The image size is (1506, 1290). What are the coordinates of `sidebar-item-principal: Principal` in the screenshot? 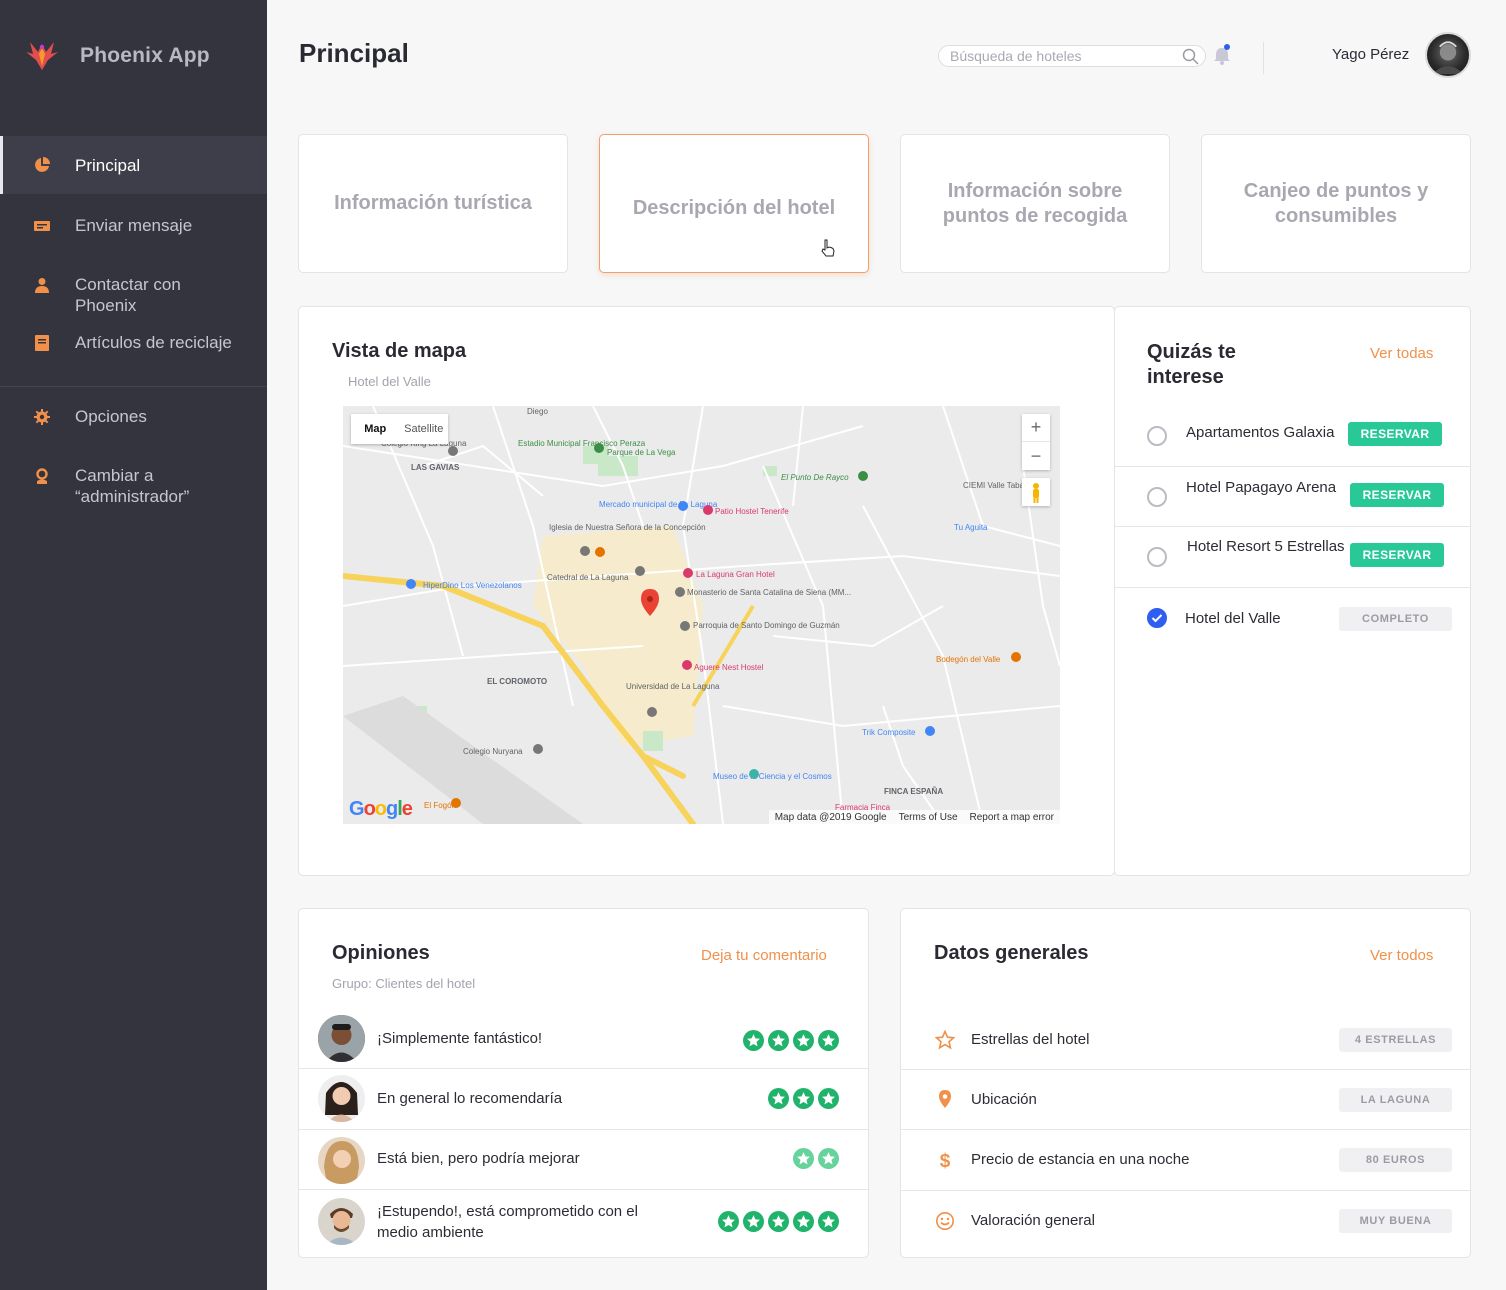 It's located at (133, 165).